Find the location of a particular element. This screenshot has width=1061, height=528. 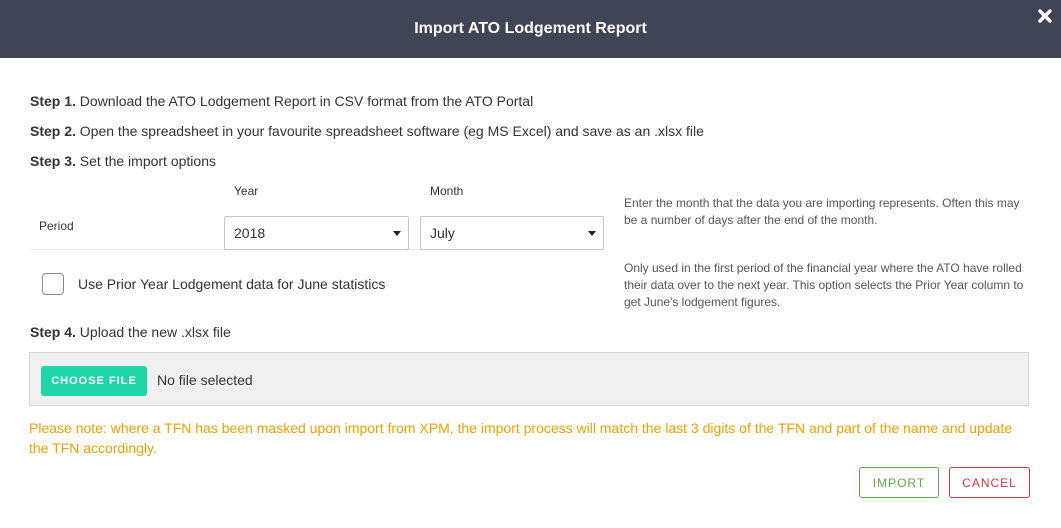

year-select: 2018 is located at coordinates (316, 233).